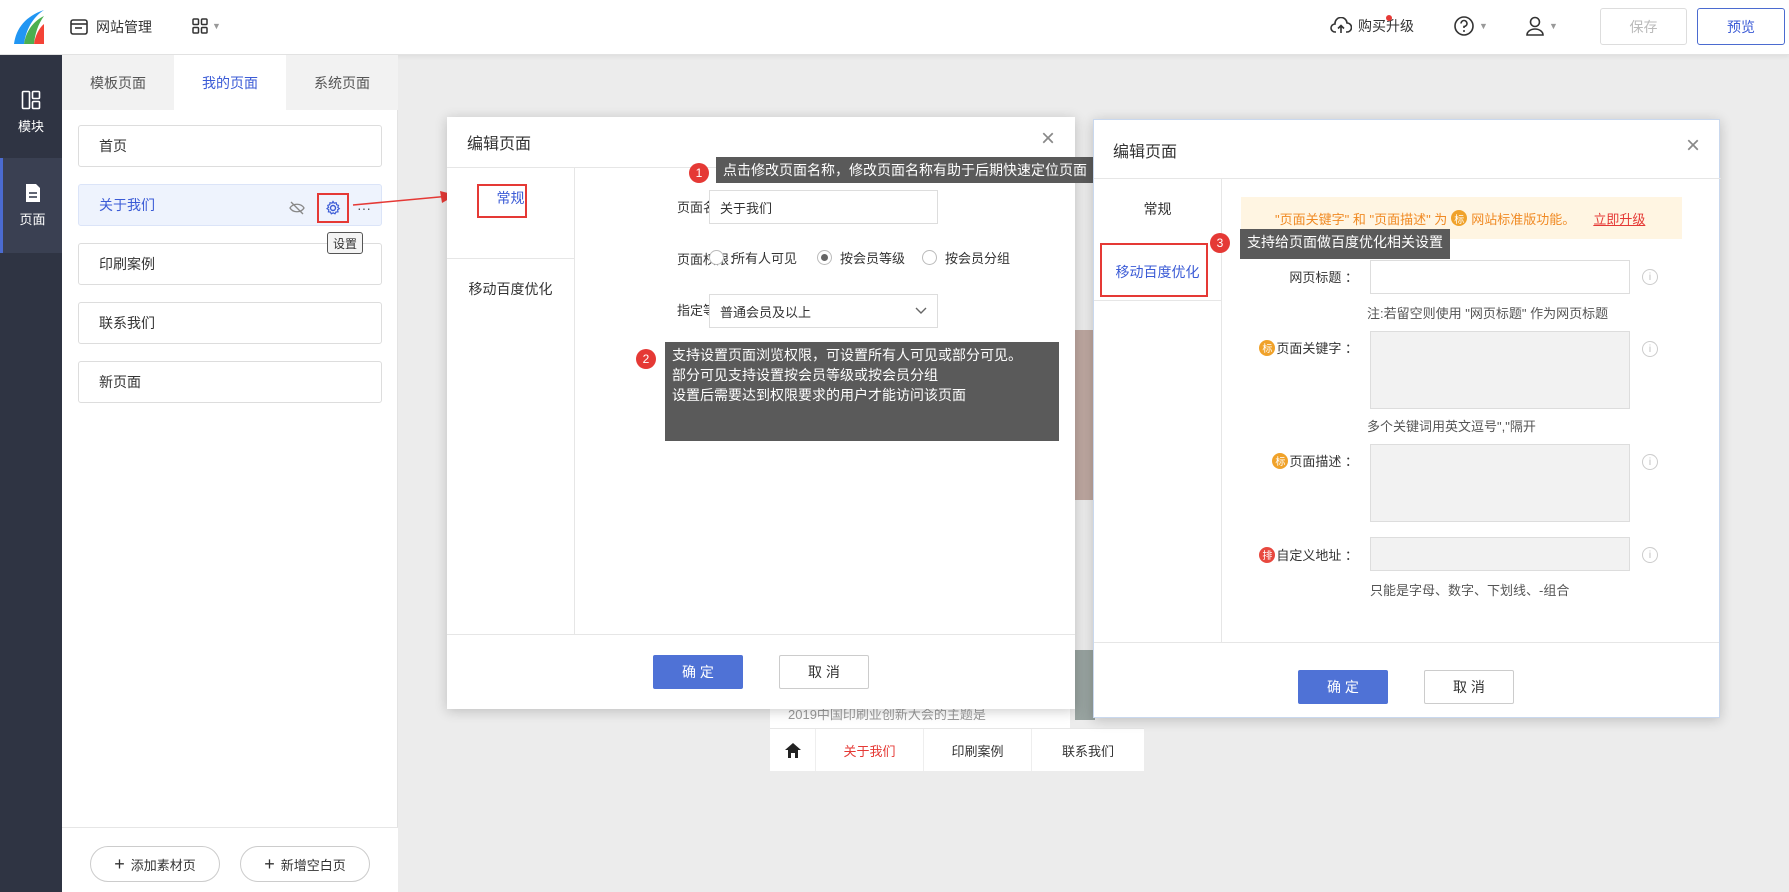  What do you see at coordinates (1500, 554) in the screenshot?
I see `seo-url-input` at bounding box center [1500, 554].